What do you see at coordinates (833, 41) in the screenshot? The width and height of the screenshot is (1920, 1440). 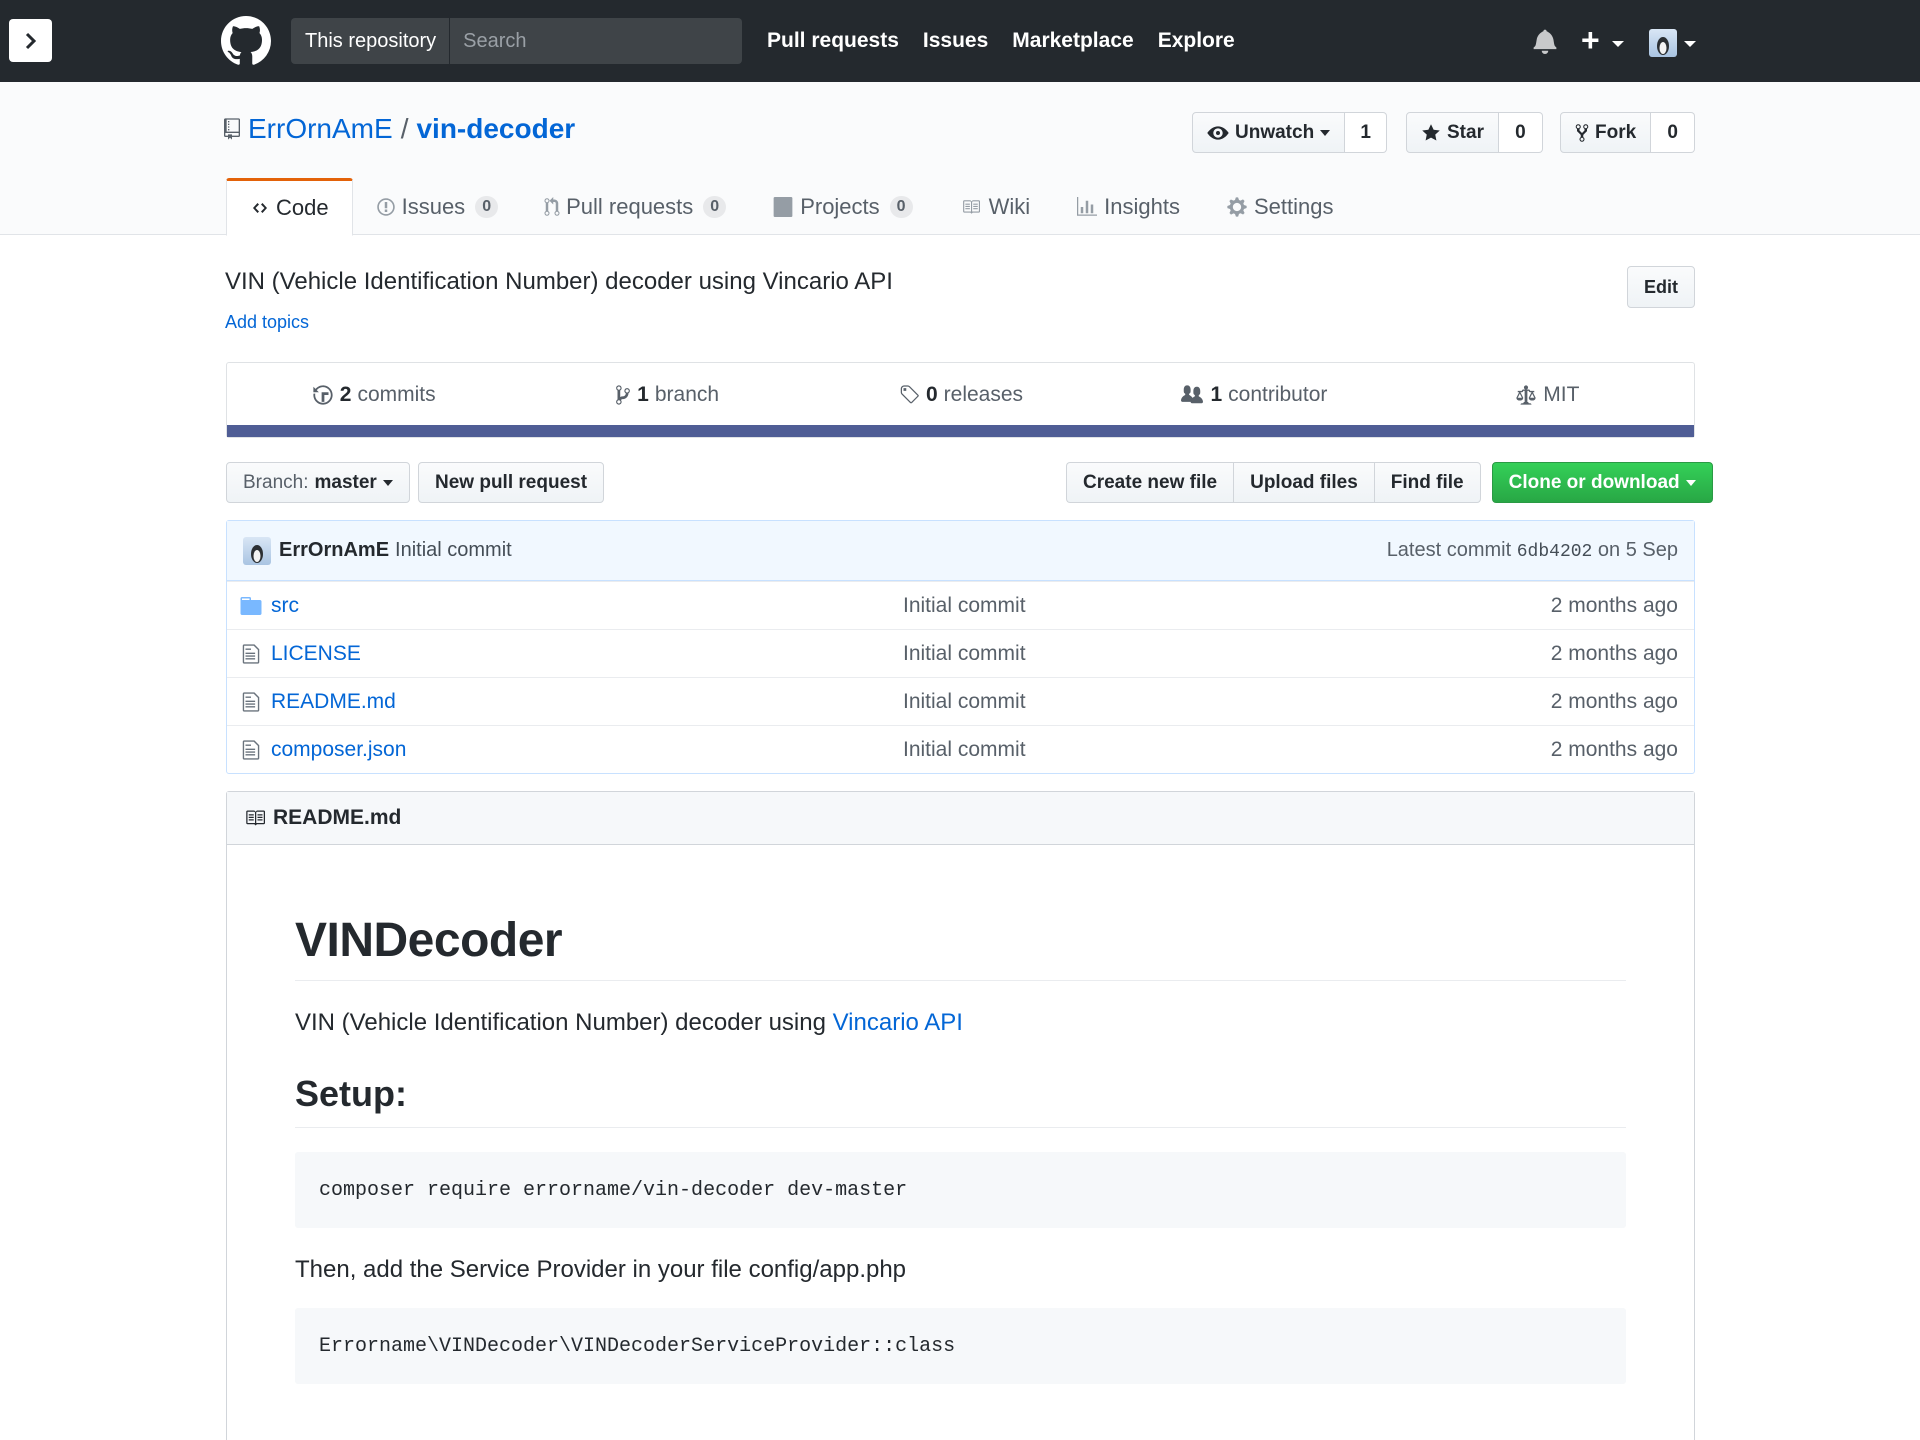 I see `nav-pull-requests: Pull requests` at bounding box center [833, 41].